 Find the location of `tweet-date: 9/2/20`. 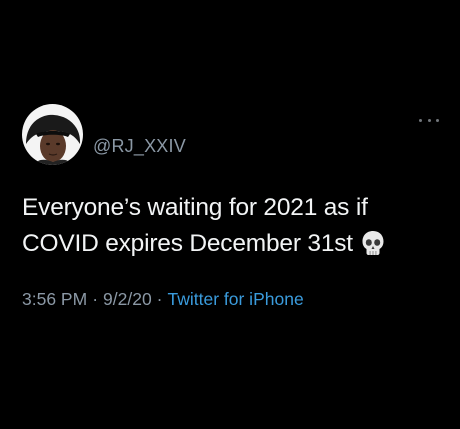

tweet-date: 9/2/20 is located at coordinates (127, 299).